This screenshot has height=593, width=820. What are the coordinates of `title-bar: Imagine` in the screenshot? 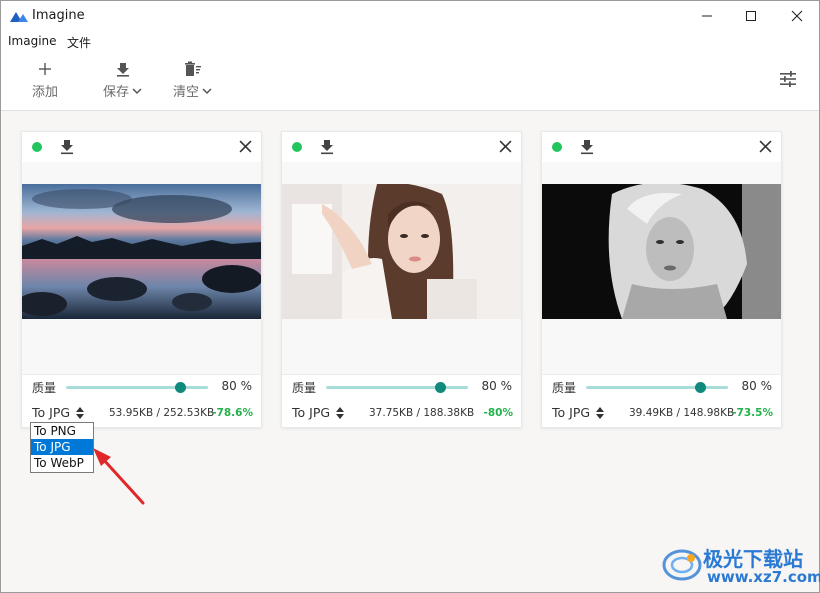 It's located at (410, 16).